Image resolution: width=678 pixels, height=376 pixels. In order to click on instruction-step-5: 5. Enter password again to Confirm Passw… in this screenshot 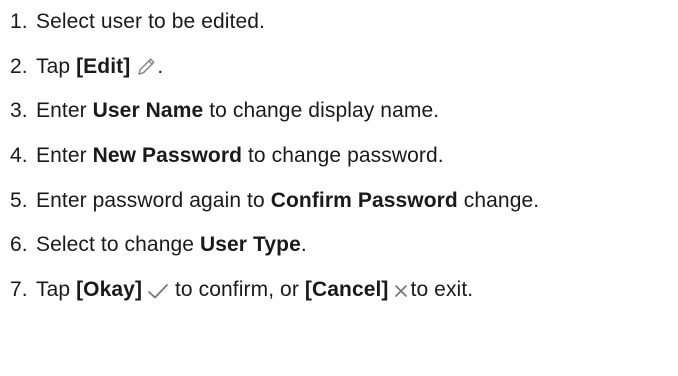, I will do `click(342, 201)`.